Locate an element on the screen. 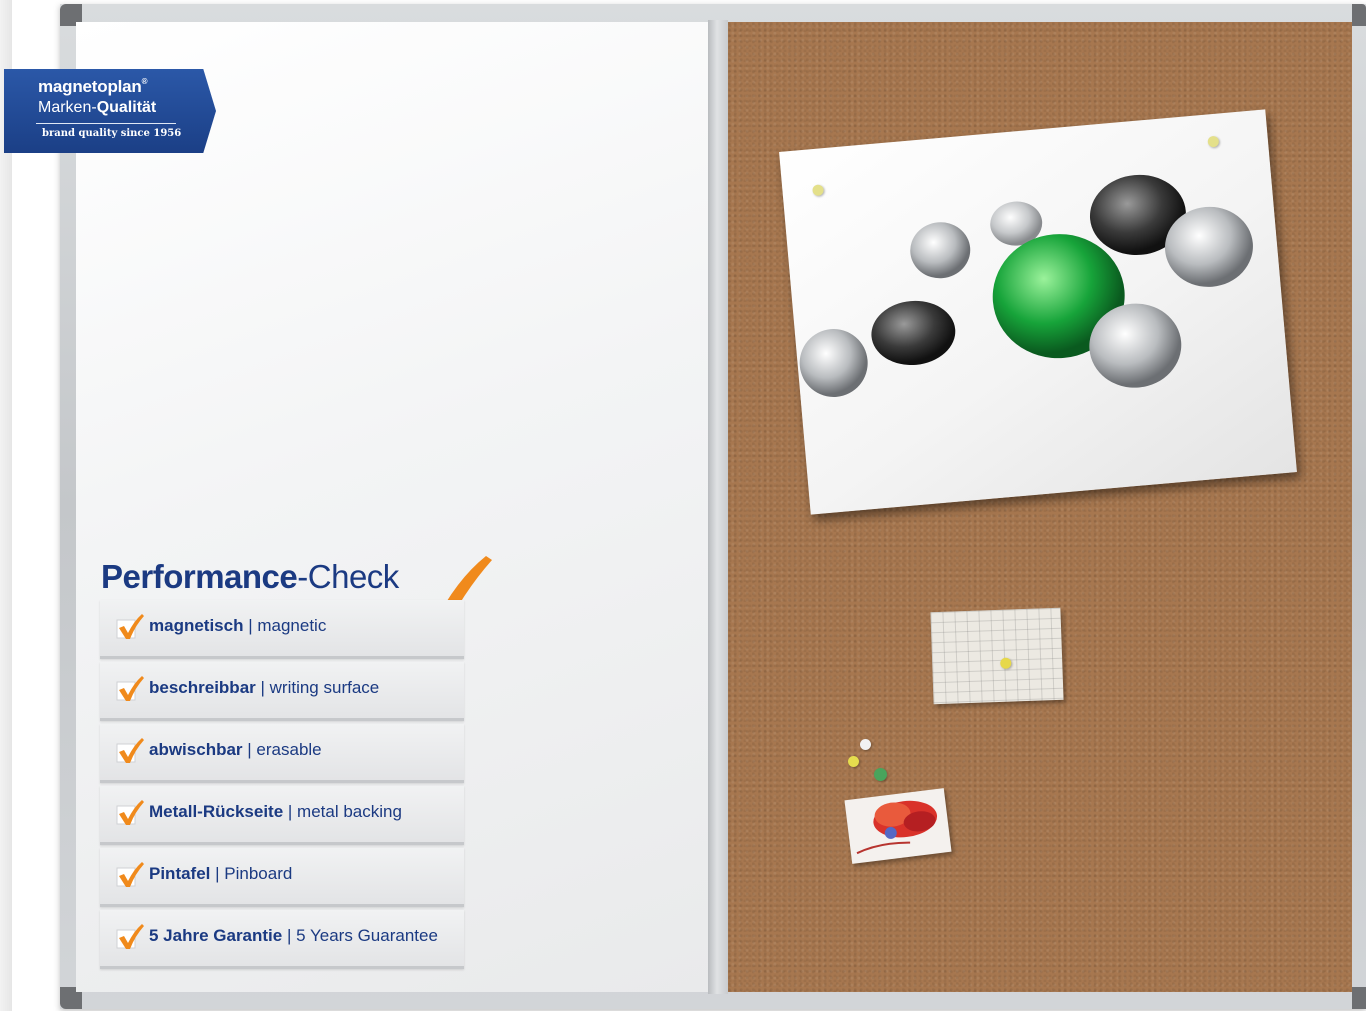 The width and height of the screenshot is (1366, 1011). logo-brand: magnetoplan® is located at coordinates (93, 86).